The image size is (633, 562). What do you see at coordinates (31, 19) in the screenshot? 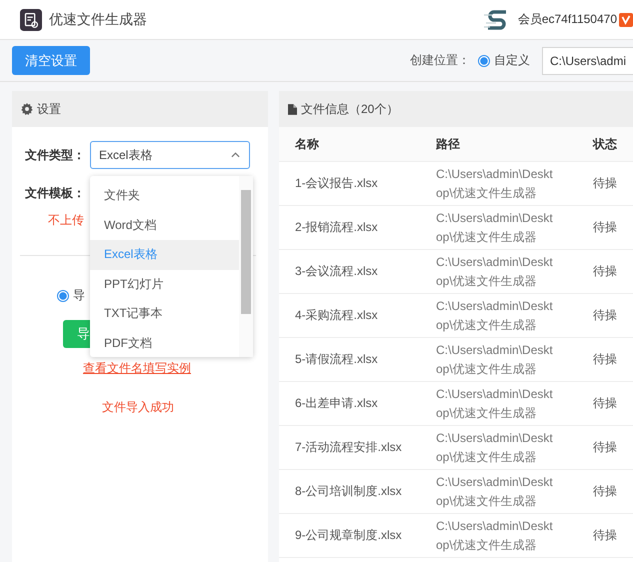
I see `app-logo-icon` at bounding box center [31, 19].